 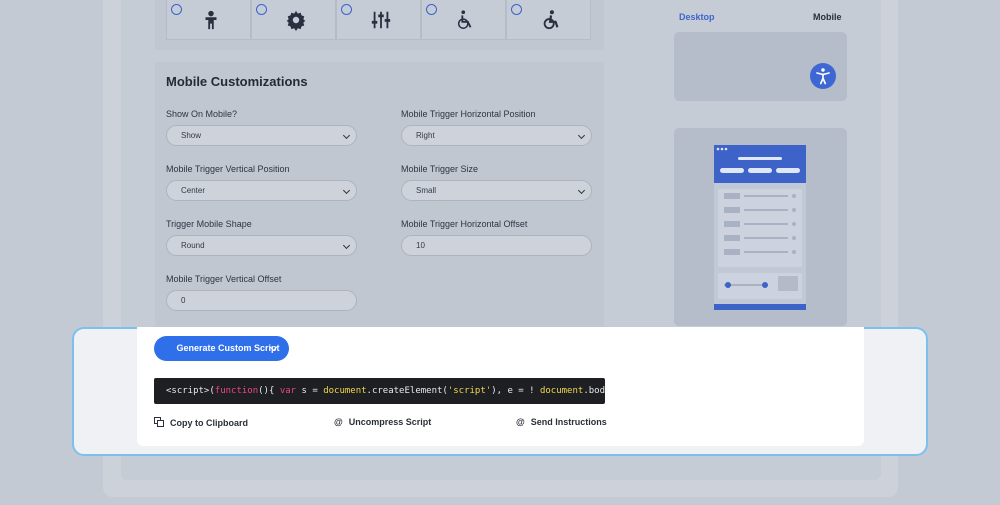 What do you see at coordinates (496, 190) in the screenshot?
I see `trigger-size-select: Small` at bounding box center [496, 190].